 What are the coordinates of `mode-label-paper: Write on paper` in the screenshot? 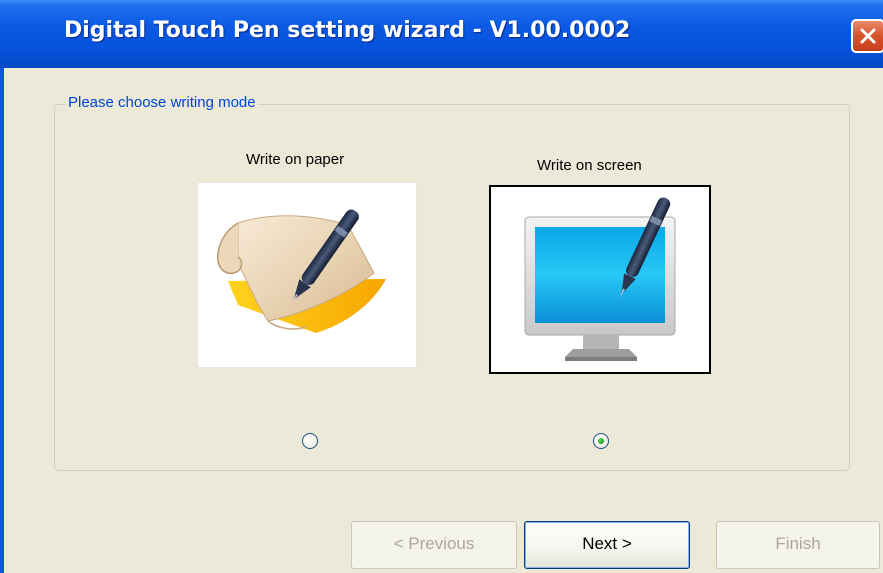 It's located at (295, 159).